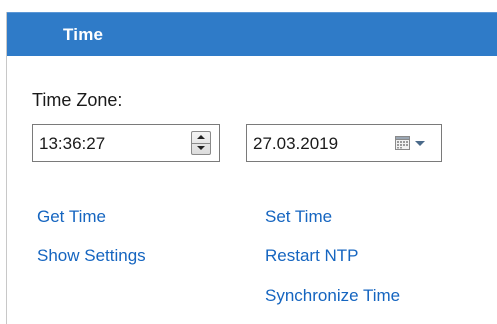 The height and width of the screenshot is (324, 497). I want to click on time-spinner, so click(201, 143).